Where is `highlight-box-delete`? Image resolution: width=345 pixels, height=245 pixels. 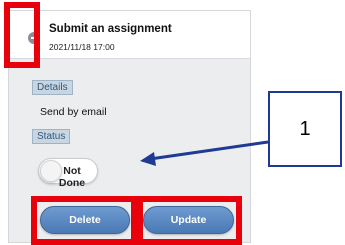 highlight-box-delete is located at coordinates (84, 220).